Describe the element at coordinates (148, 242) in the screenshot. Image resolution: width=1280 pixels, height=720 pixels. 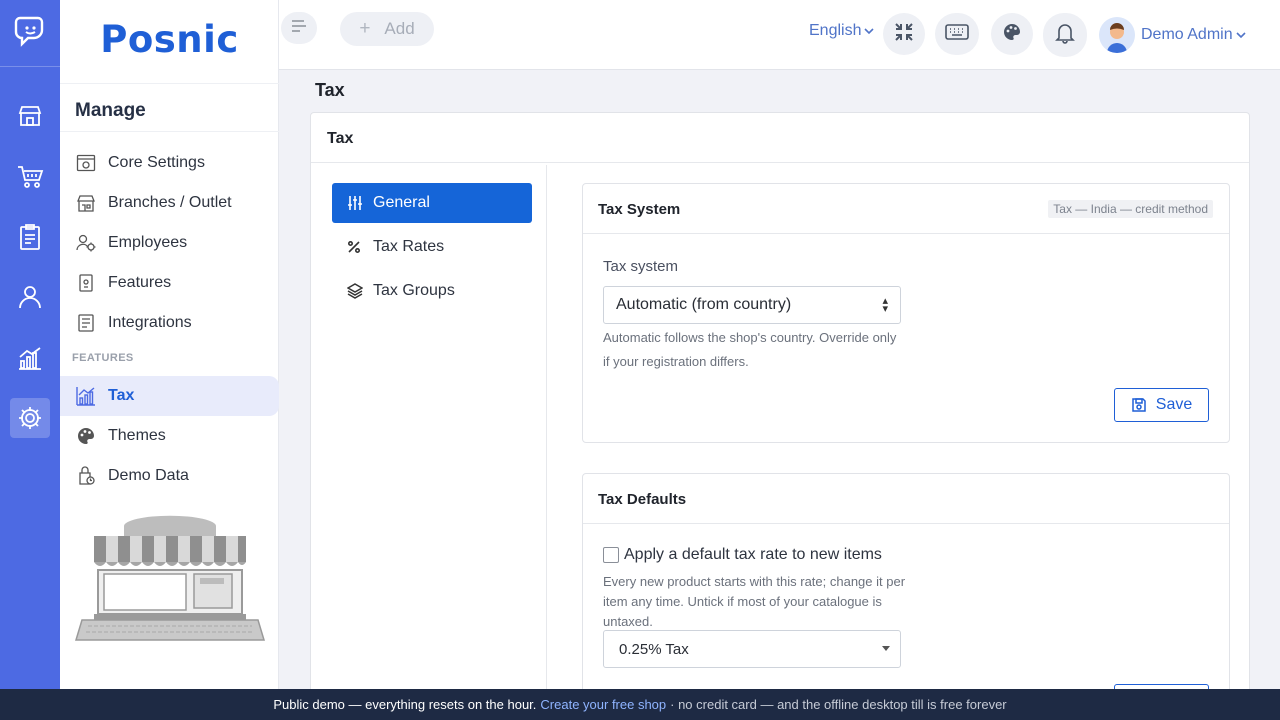
I see `sidebar-item-label: Employees` at that location.